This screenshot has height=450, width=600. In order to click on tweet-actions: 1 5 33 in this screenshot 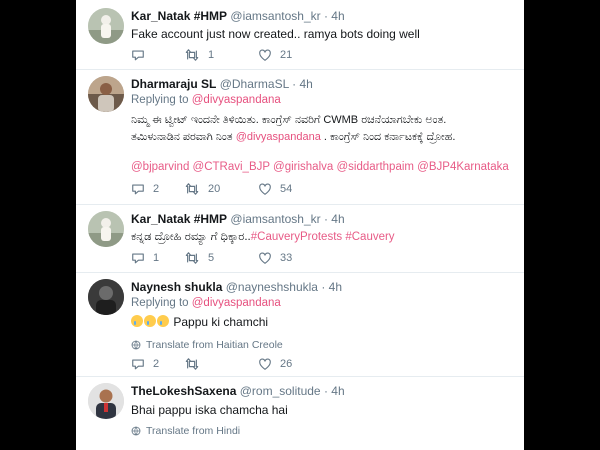, I will do `click(281, 259)`.